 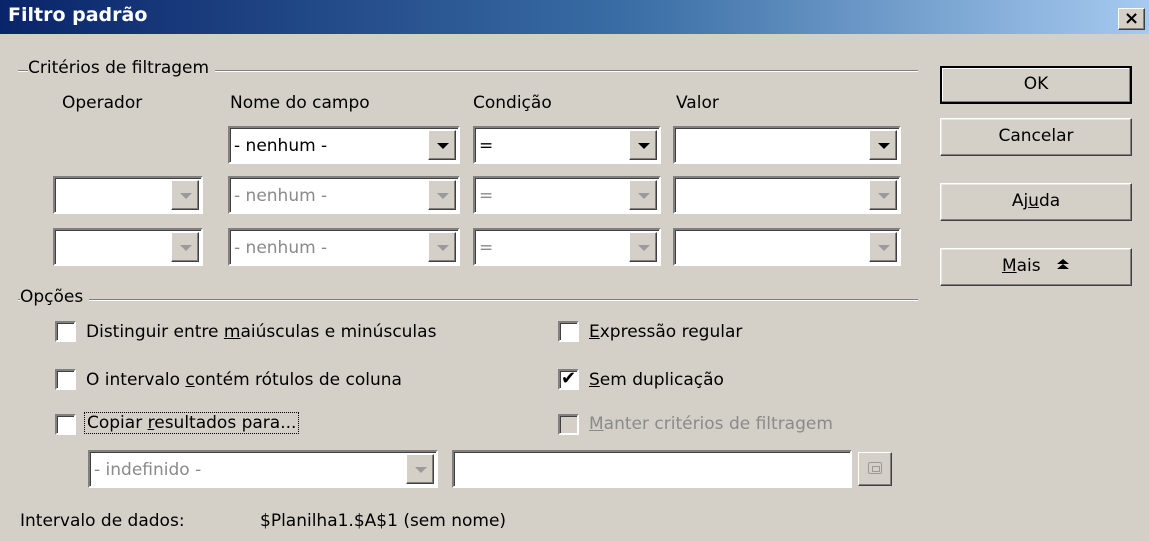 What do you see at coordinates (567, 145) in the screenshot?
I see `condition-combo-1: =` at bounding box center [567, 145].